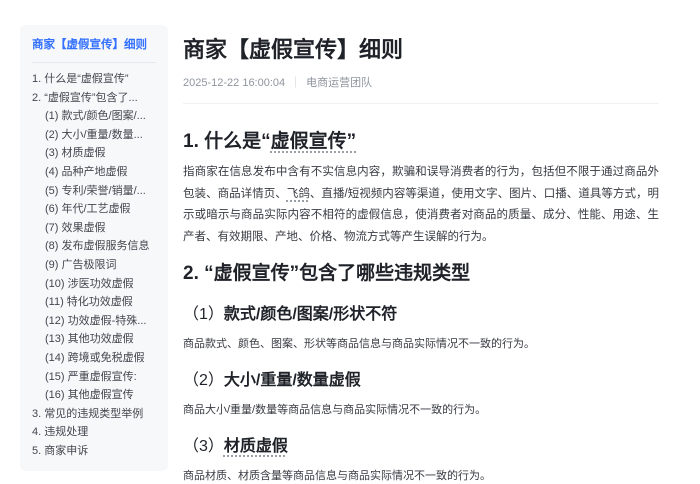 This screenshot has width=700, height=484. What do you see at coordinates (337, 476) in the screenshot?
I see `subsection3-body: 商品材质、材质含量等商品信息与商品实际情况不一致的行为。` at bounding box center [337, 476].